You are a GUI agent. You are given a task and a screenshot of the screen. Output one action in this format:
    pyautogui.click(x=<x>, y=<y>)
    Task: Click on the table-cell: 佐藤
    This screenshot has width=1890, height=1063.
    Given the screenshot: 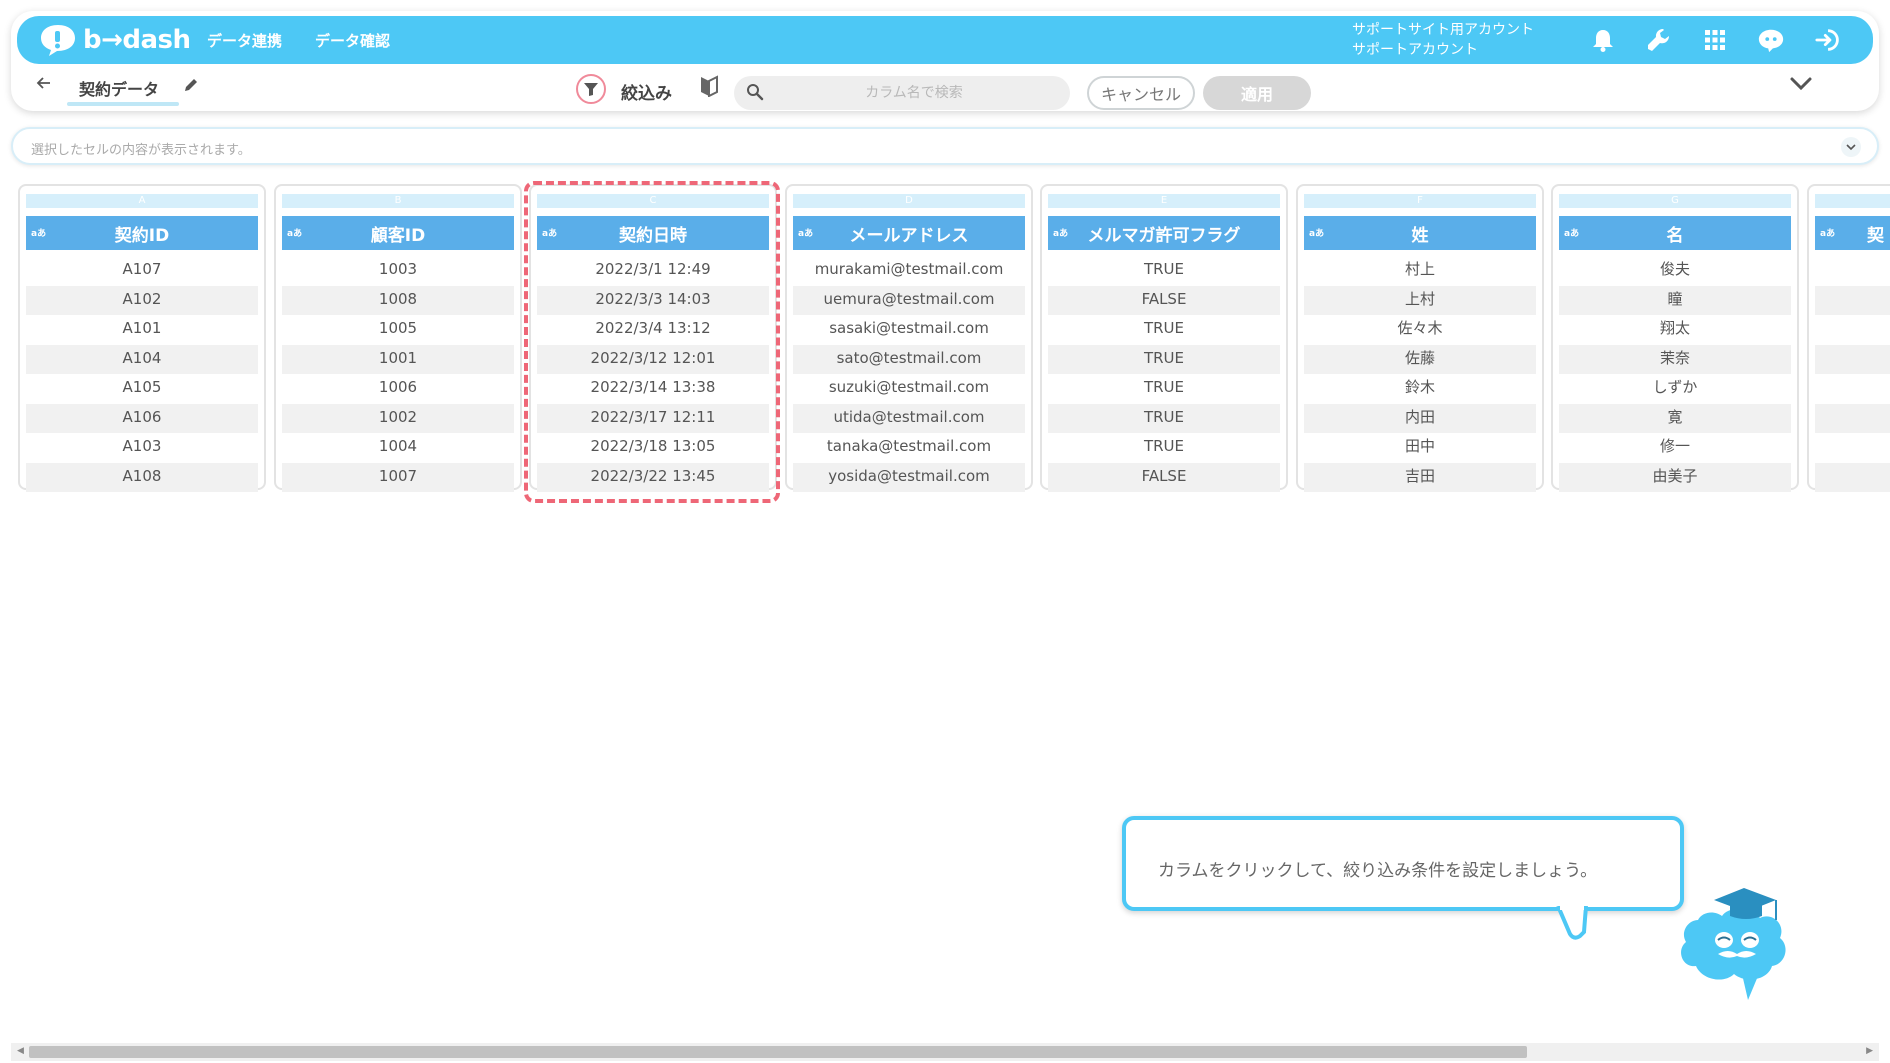 What is the action you would take?
    pyautogui.click(x=1420, y=359)
    